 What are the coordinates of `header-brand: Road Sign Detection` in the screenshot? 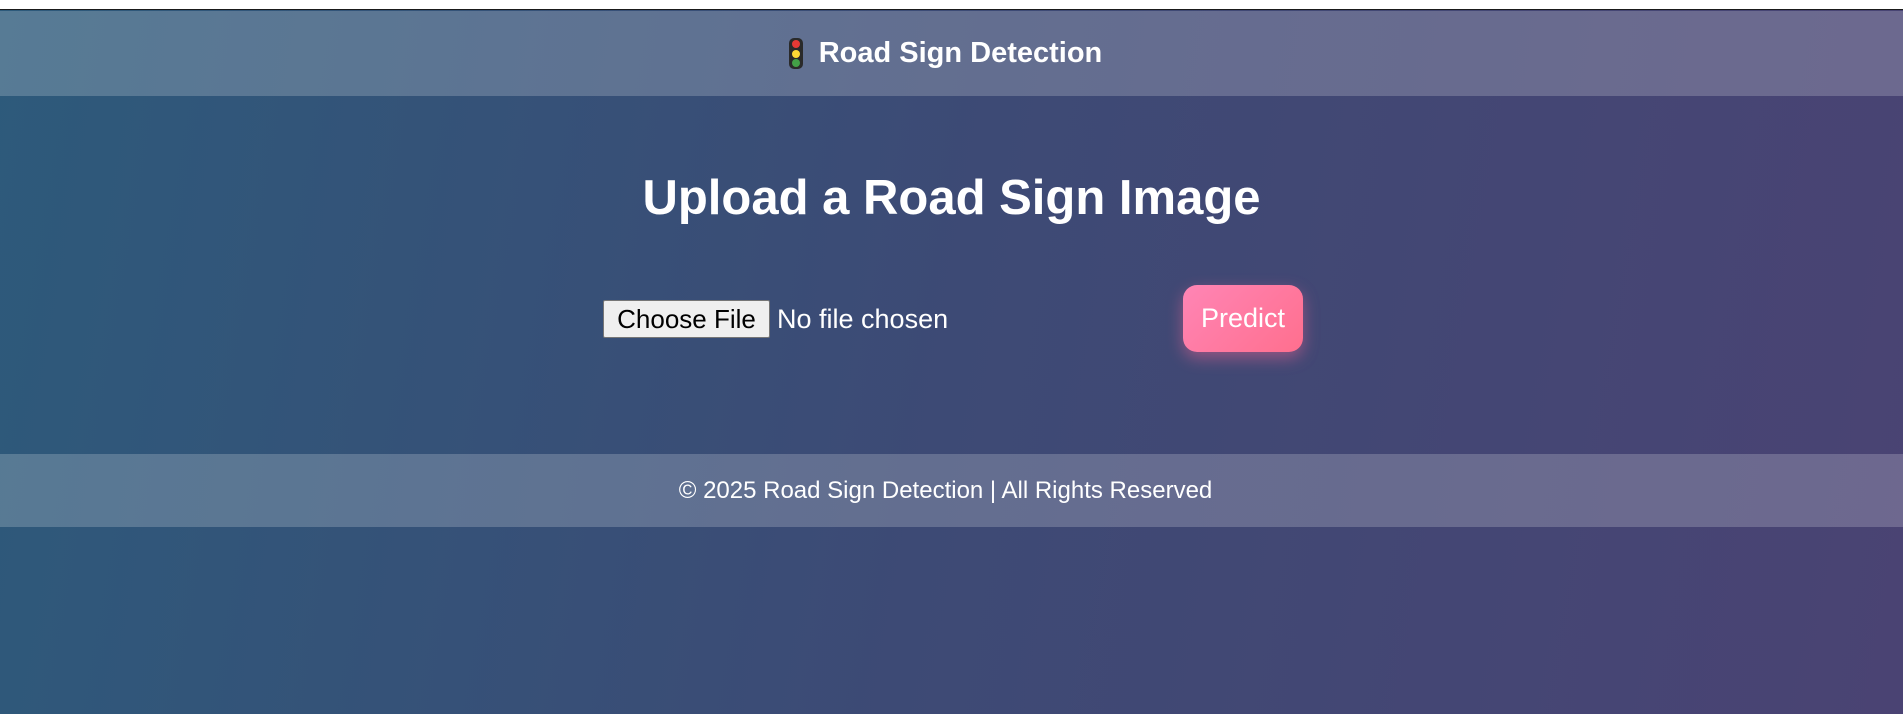 It's located at (945, 53).